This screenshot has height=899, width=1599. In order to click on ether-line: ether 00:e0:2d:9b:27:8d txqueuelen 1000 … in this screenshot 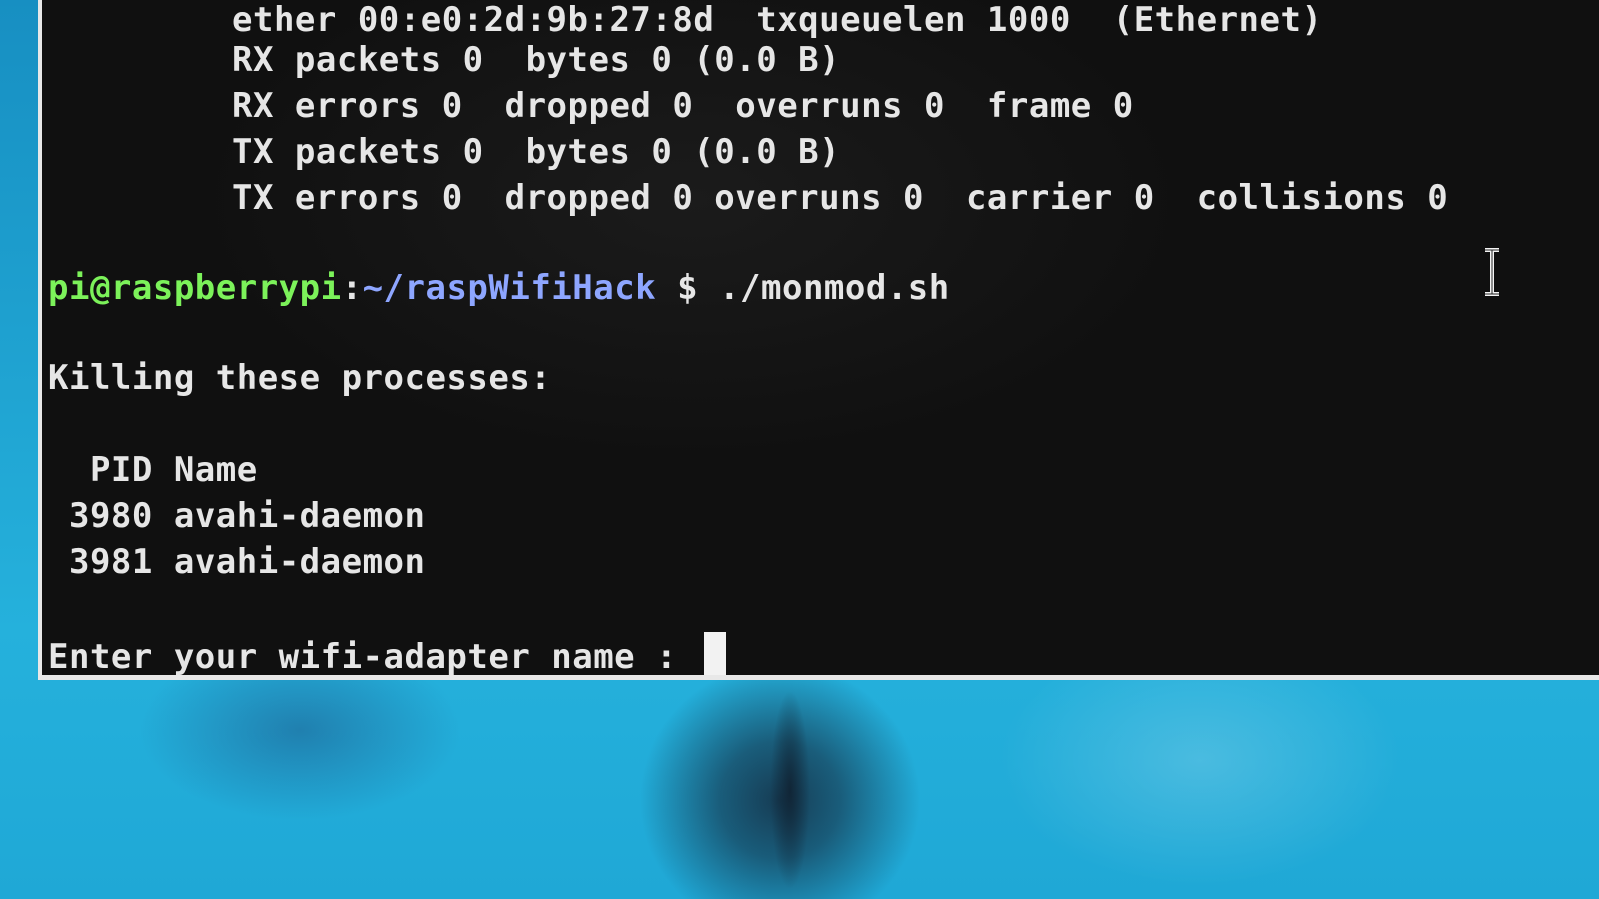, I will do `click(777, 20)`.